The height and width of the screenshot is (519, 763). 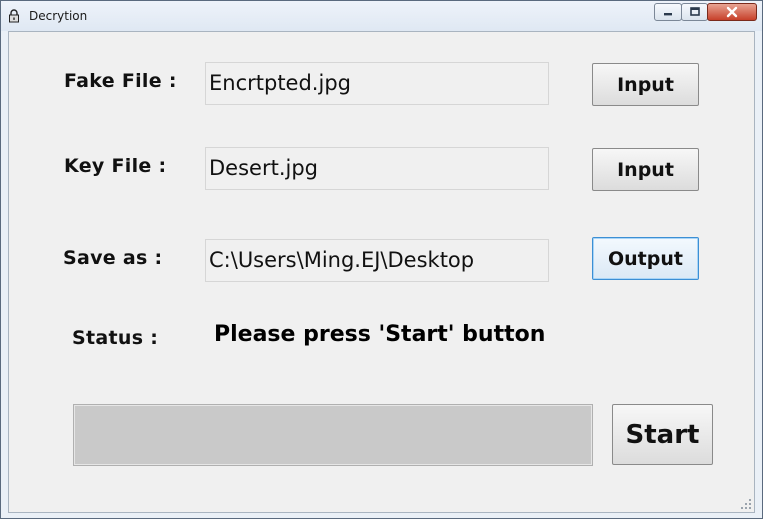 What do you see at coordinates (662, 434) in the screenshot?
I see `start-button: Start` at bounding box center [662, 434].